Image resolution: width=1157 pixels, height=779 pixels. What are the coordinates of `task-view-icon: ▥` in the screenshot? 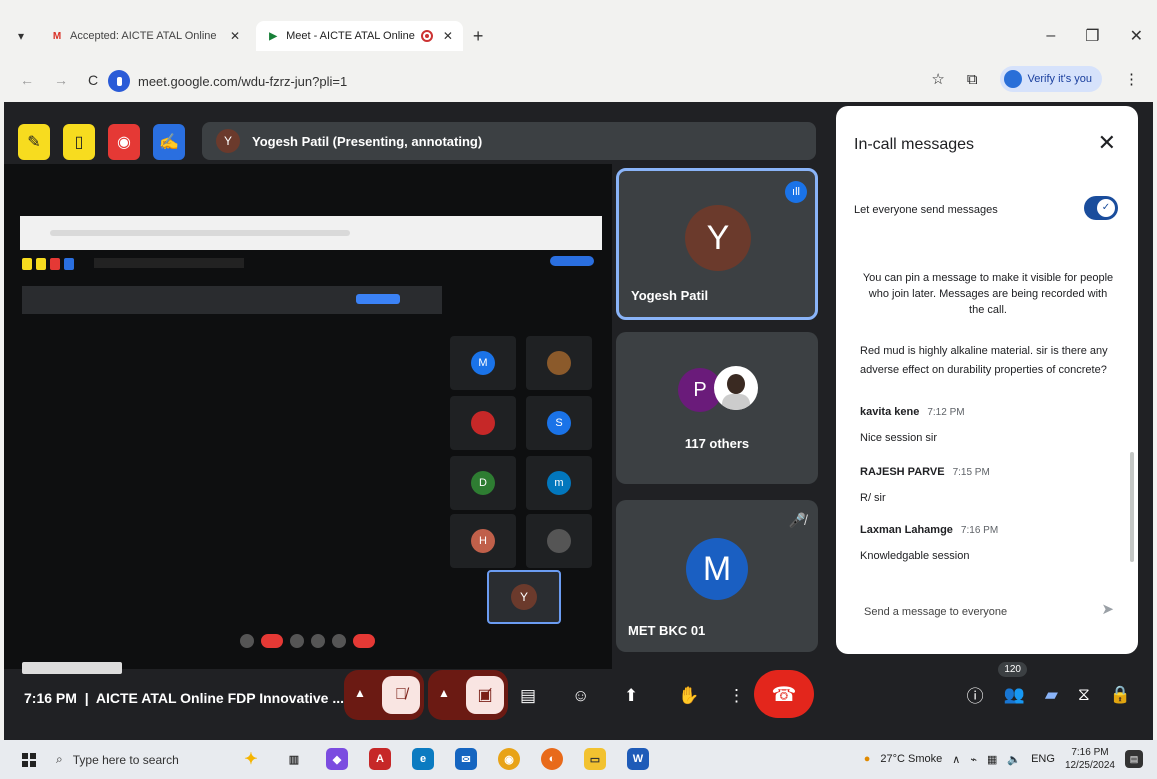 It's located at (294, 759).